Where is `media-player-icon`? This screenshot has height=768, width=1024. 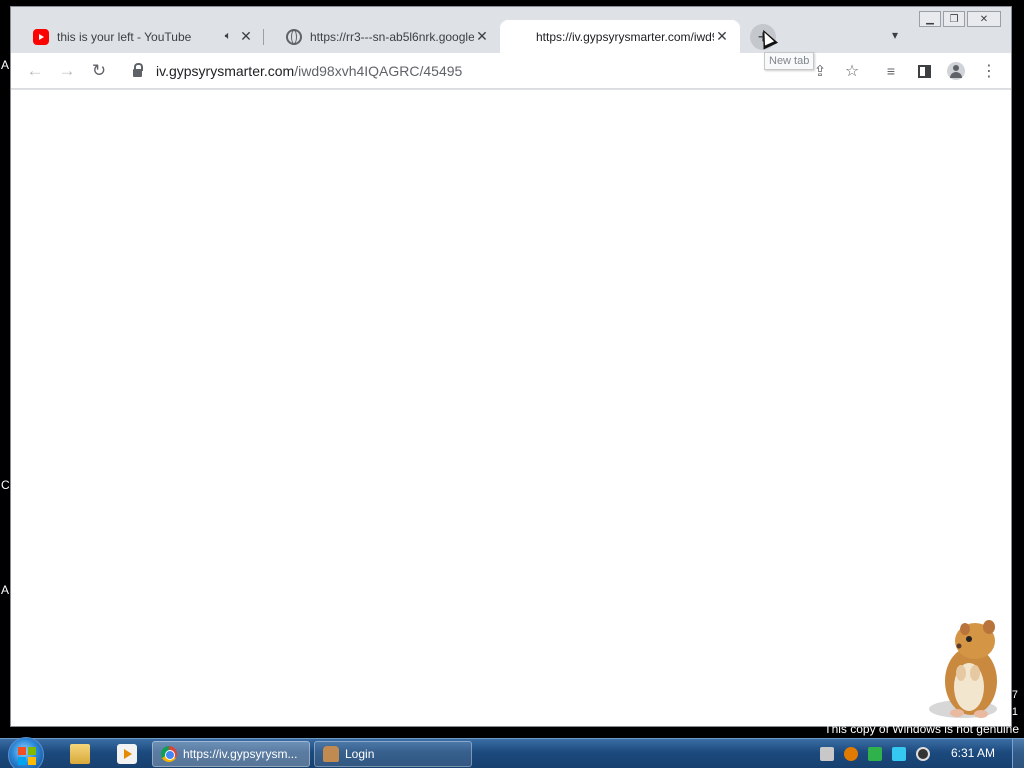 media-player-icon is located at coordinates (127, 754).